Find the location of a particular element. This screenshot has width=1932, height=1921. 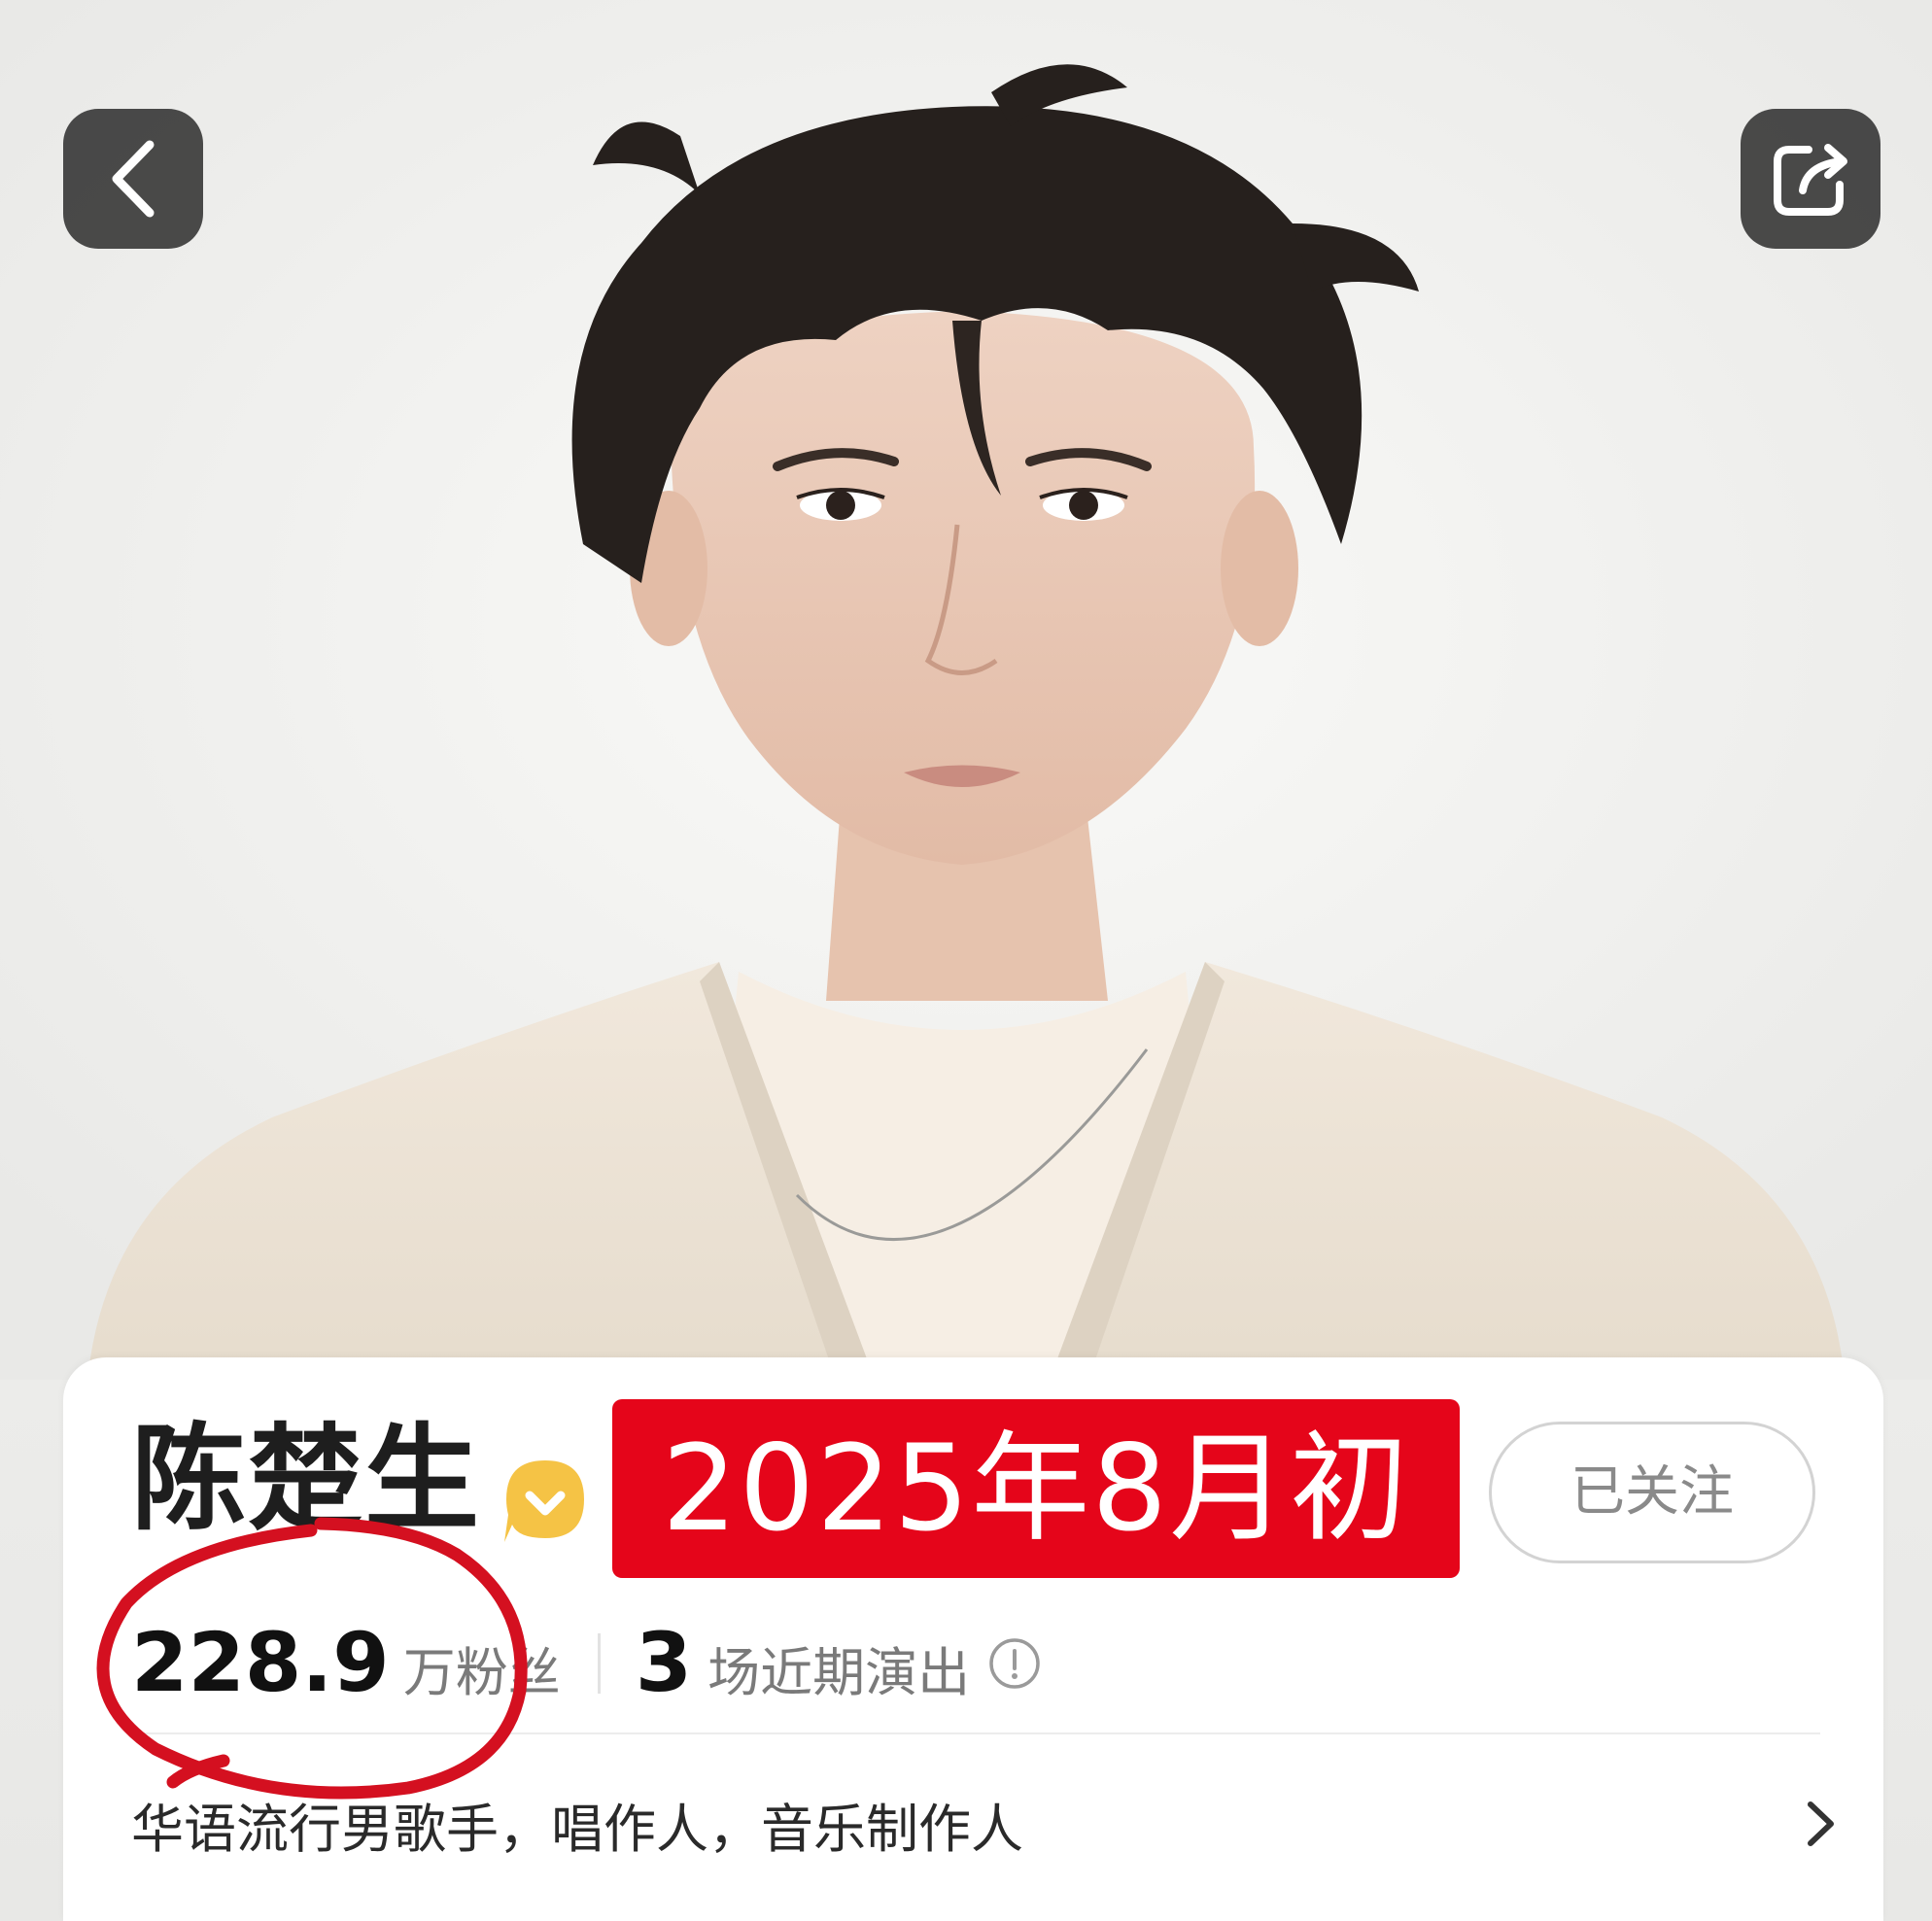

follow-button: 已关注 is located at coordinates (1652, 1492).